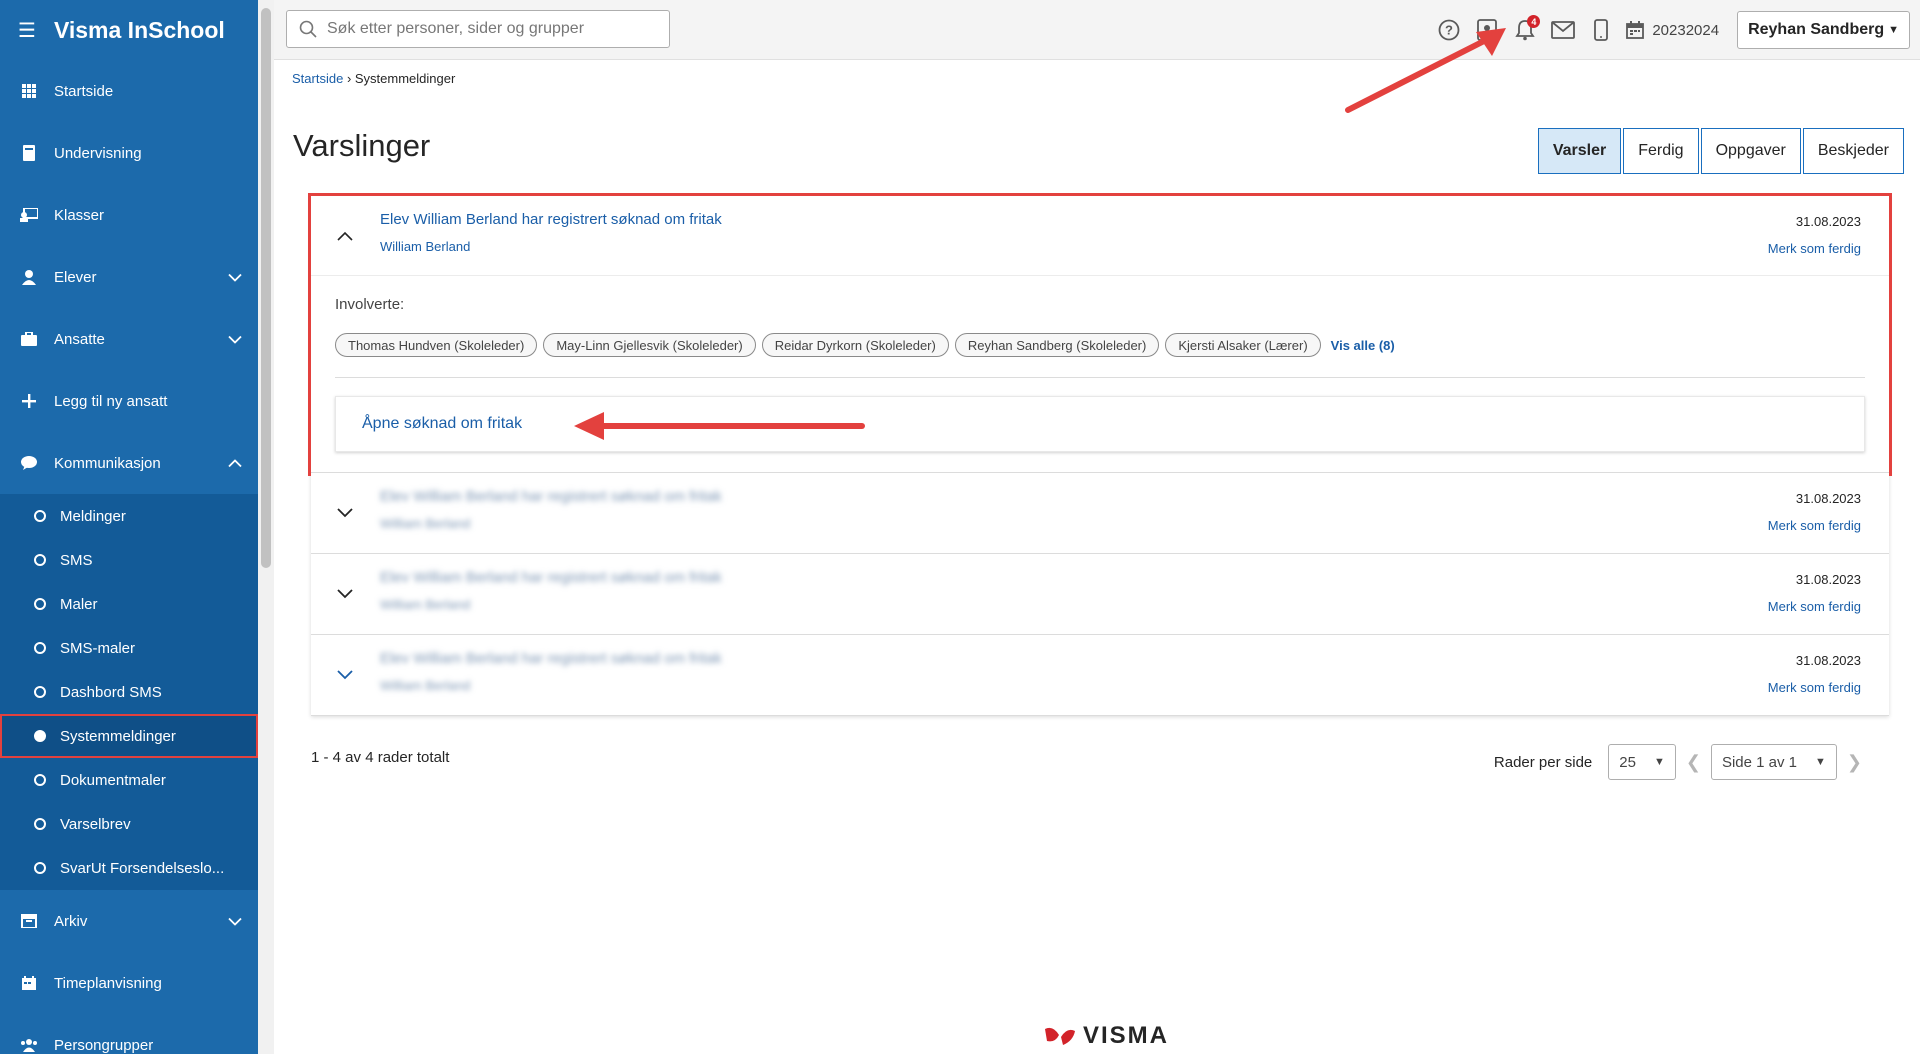 This screenshot has height=1054, width=1920. I want to click on involved-chip: Thomas Hundven (Skoleleder), so click(436, 345).